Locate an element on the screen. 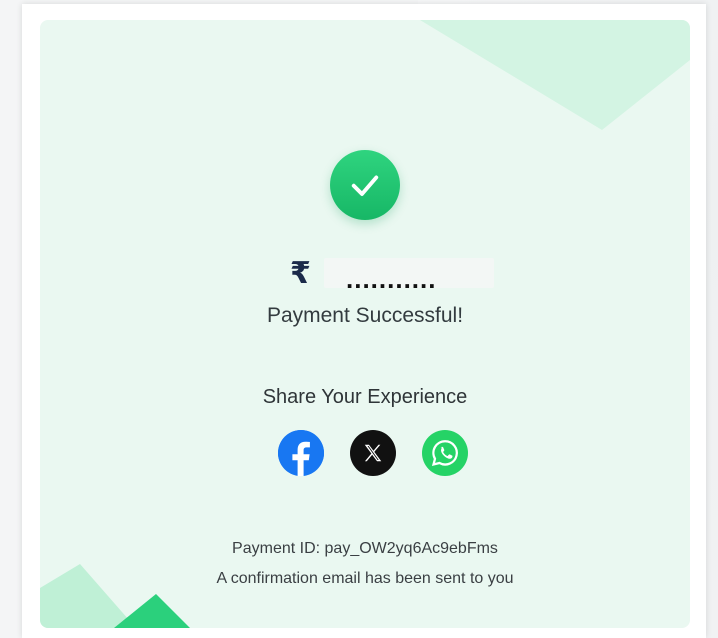 The image size is (718, 638). whatsapp-icon is located at coordinates (444, 453).